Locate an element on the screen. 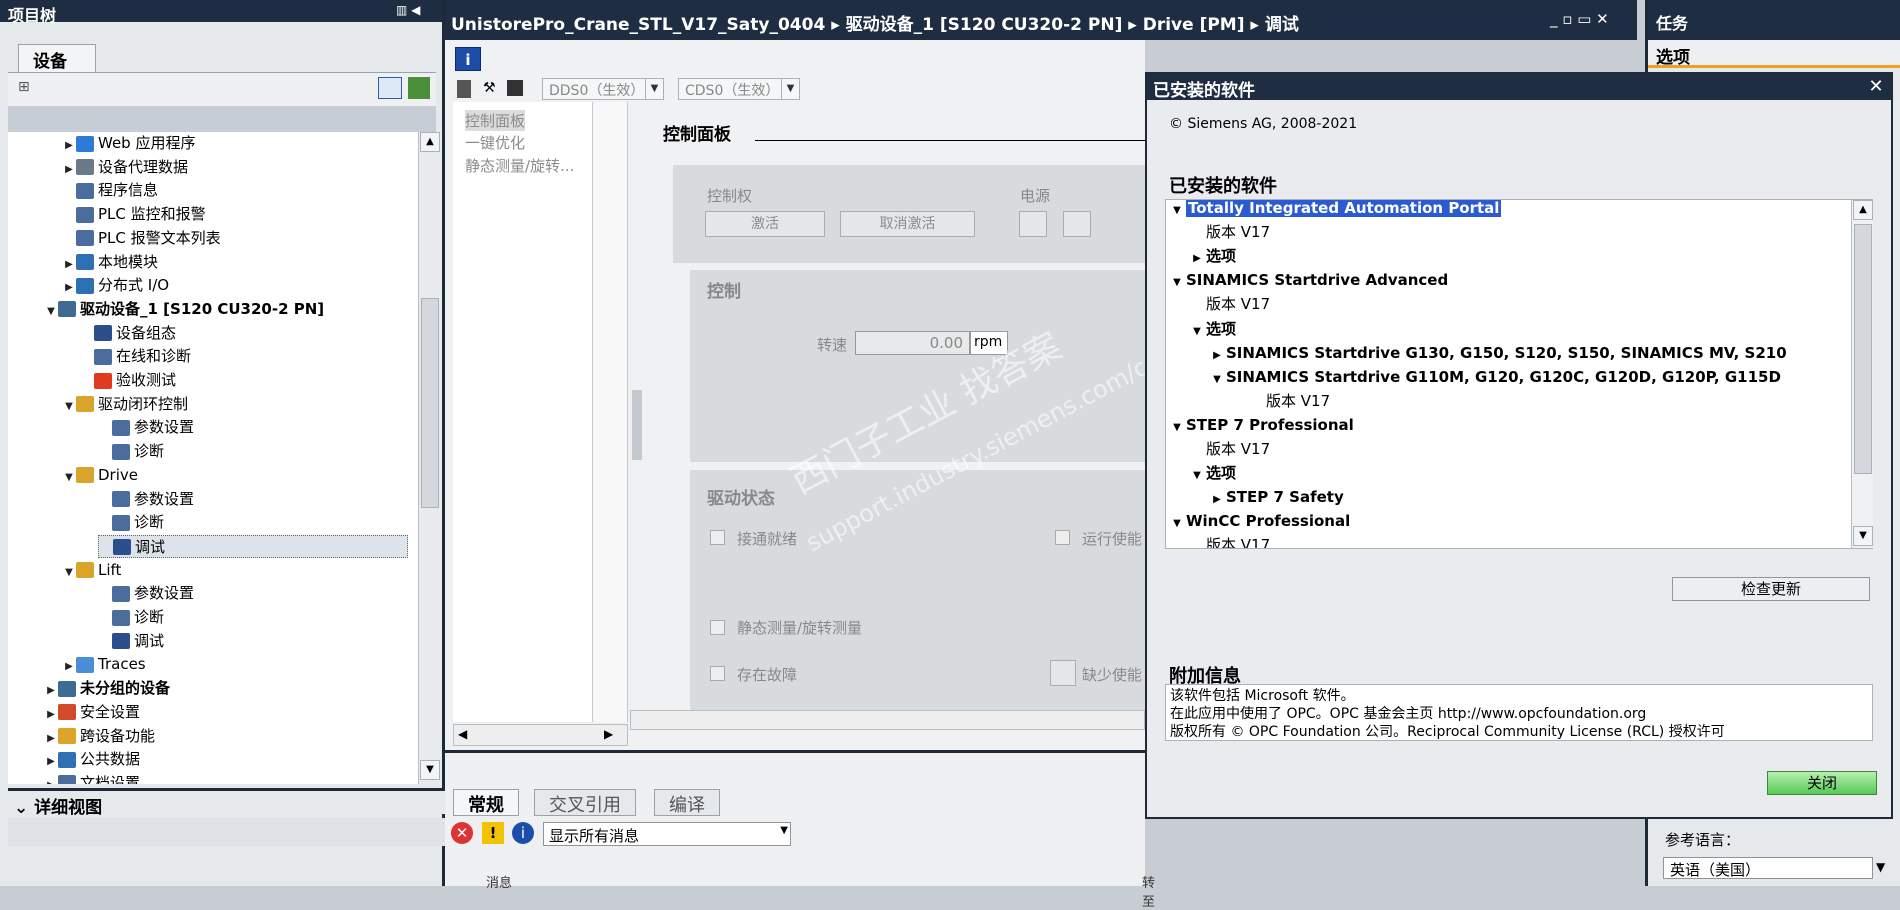  software-item: ▼ SINAMICS Startdrive Advanced is located at coordinates (1308, 280).